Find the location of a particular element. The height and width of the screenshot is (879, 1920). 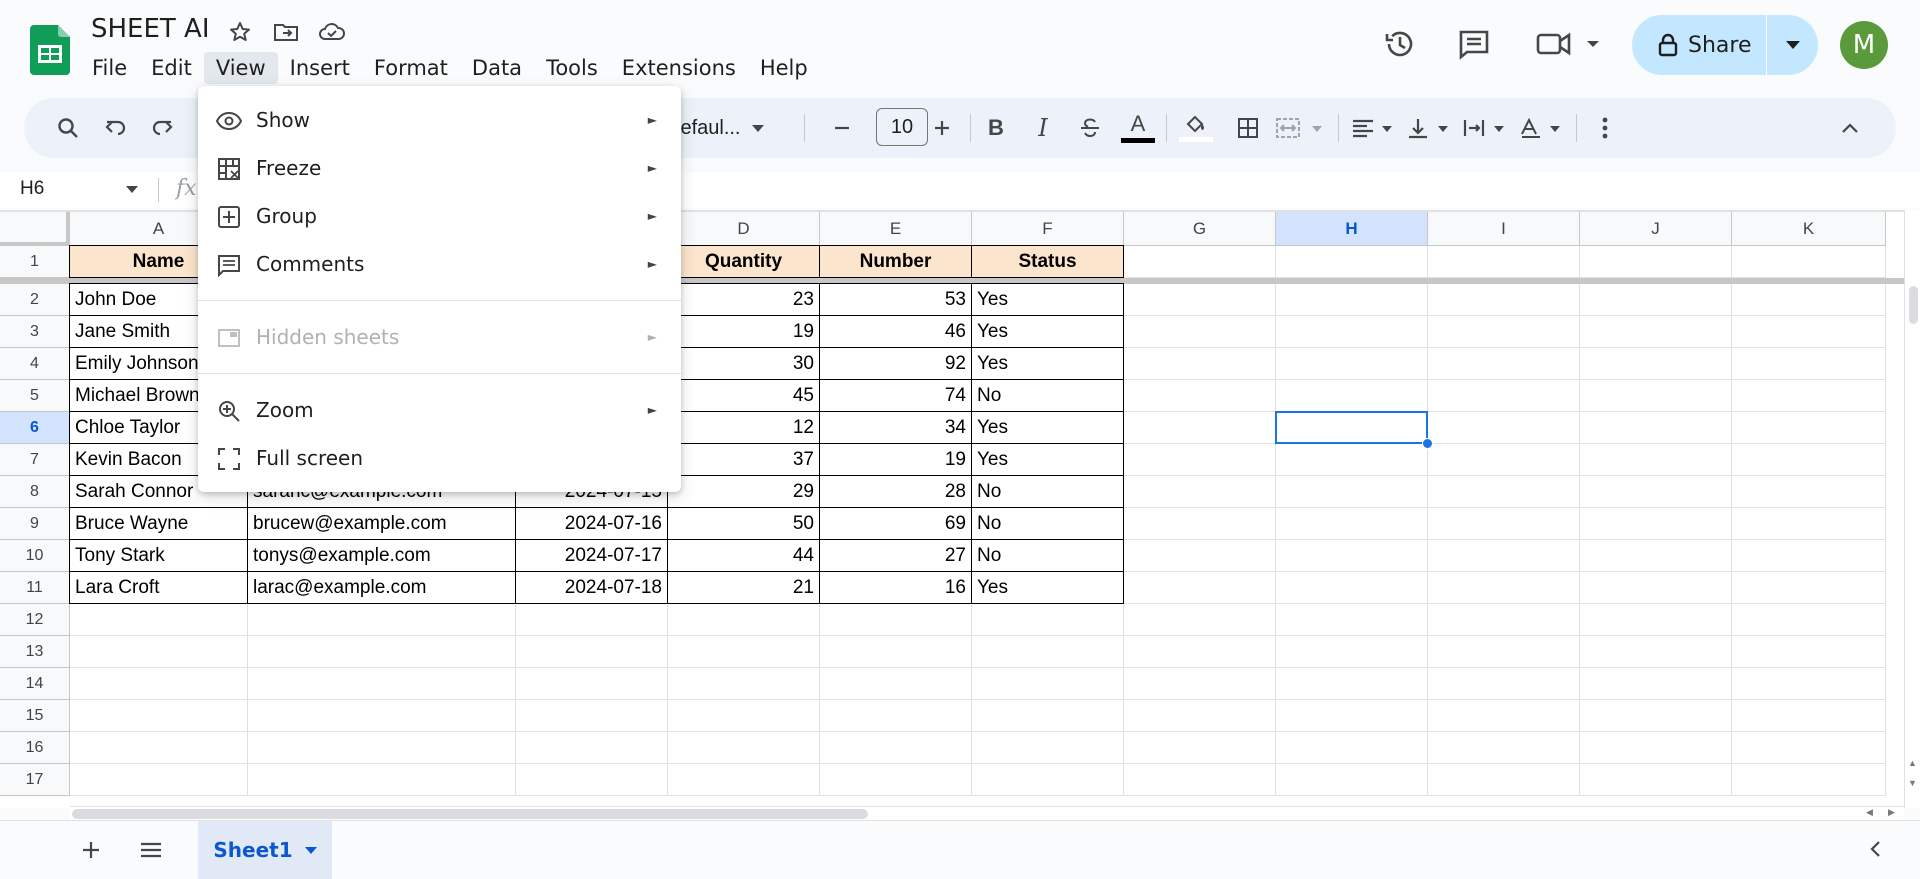

vertical-align-icon is located at coordinates (1431, 128).